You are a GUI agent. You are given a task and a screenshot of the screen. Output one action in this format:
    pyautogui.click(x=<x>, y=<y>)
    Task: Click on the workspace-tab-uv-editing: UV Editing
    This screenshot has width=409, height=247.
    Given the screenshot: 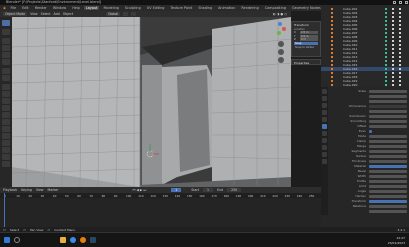 What is the action you would take?
    pyautogui.click(x=155, y=8)
    